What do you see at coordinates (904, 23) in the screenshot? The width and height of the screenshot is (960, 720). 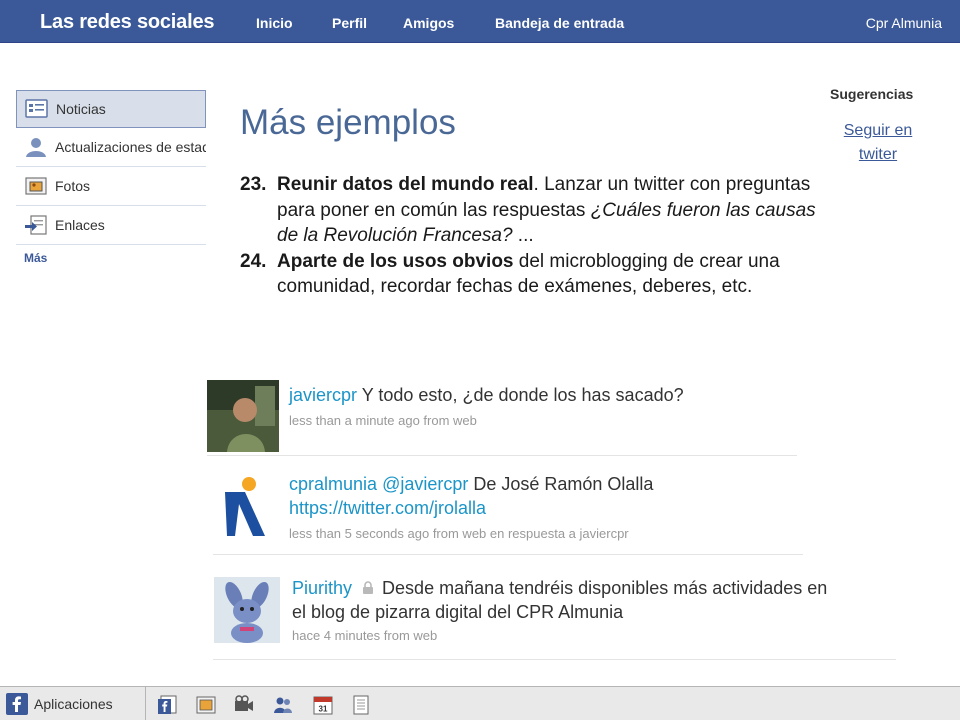 I see `user-name-link: Cpr Almunia` at bounding box center [904, 23].